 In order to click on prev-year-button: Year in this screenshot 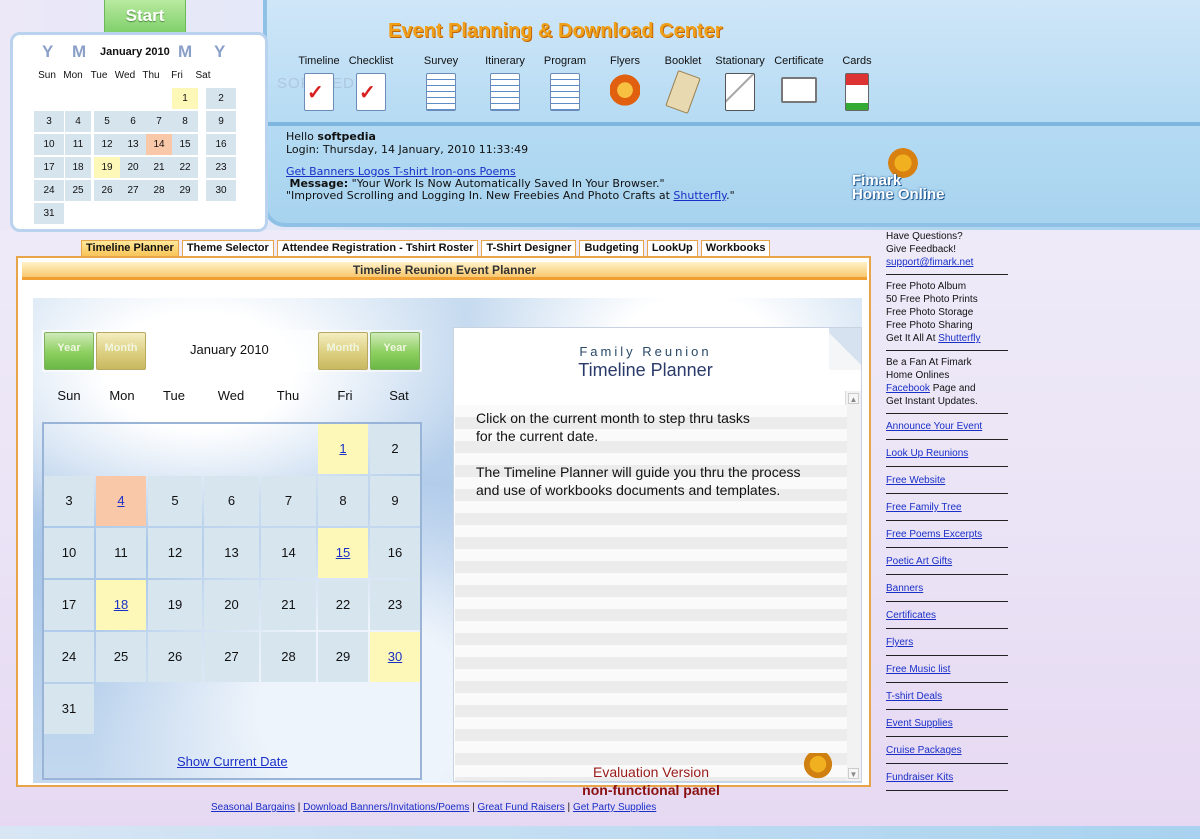, I will do `click(69, 351)`.